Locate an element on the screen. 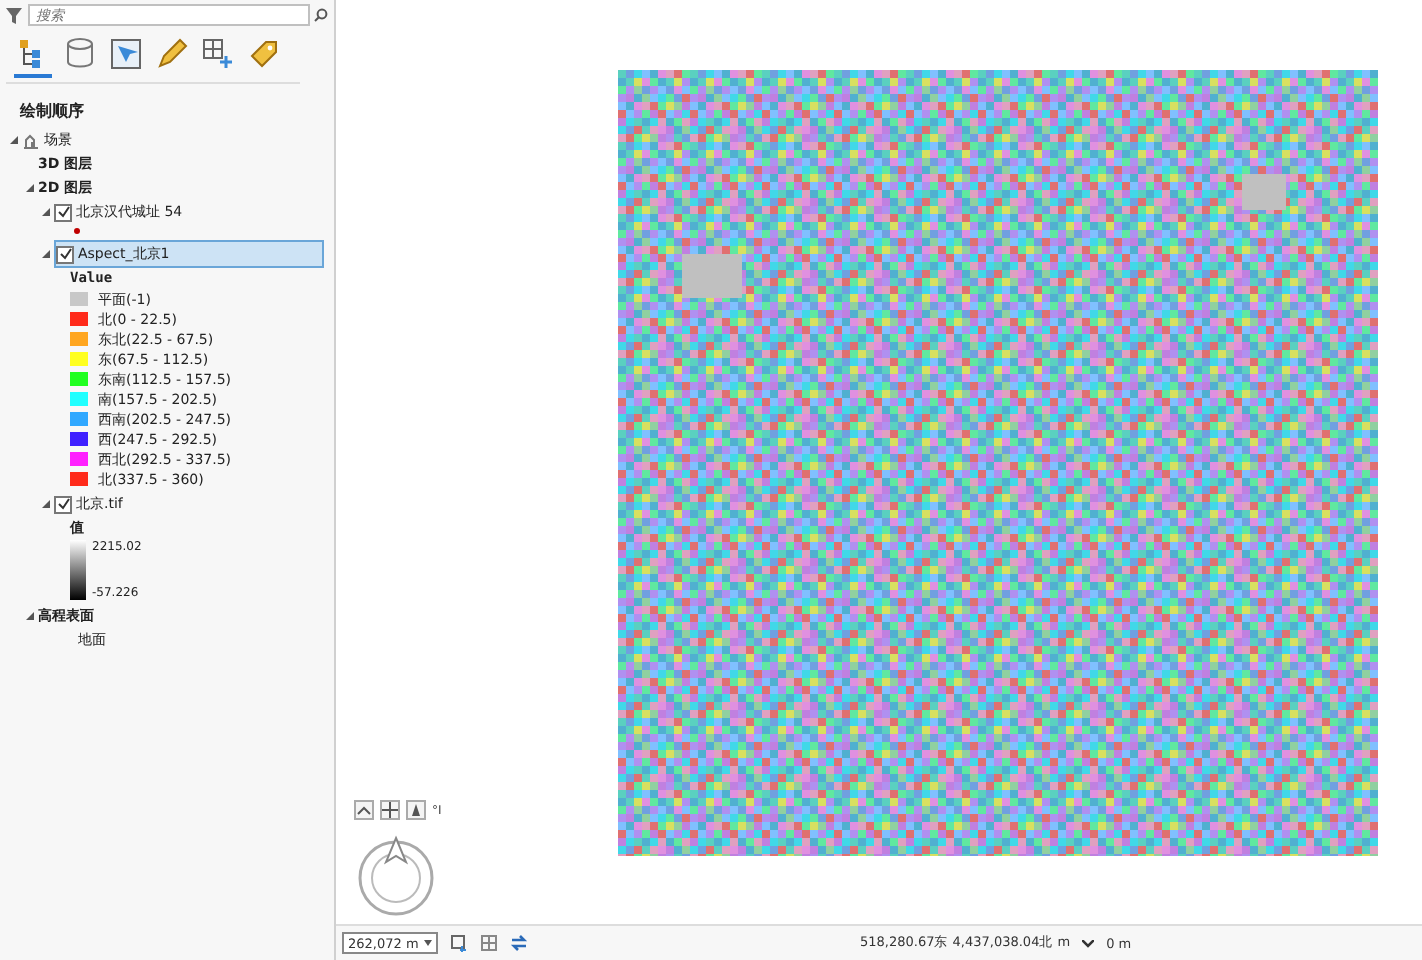 This screenshot has height=960, width=1422. pencil-icon is located at coordinates (171, 53).